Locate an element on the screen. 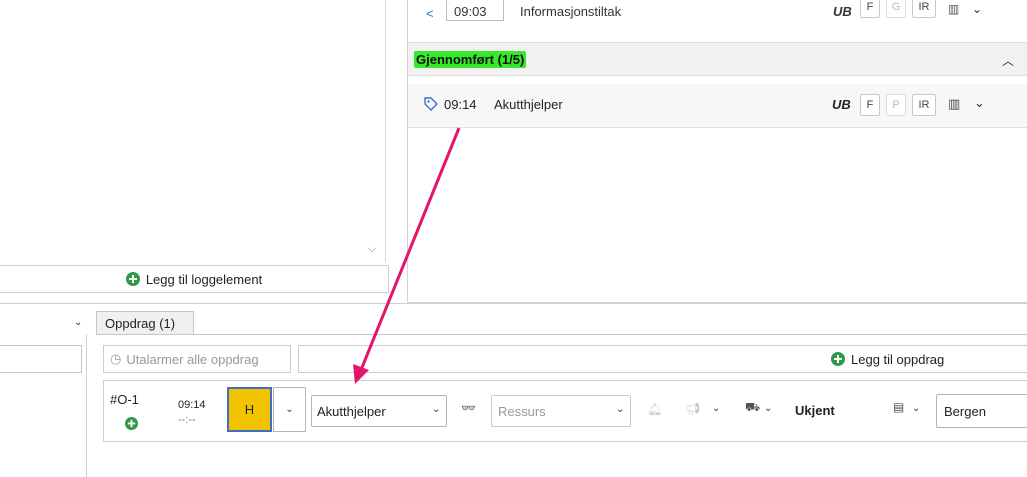  f-button: F is located at coordinates (870, 105).